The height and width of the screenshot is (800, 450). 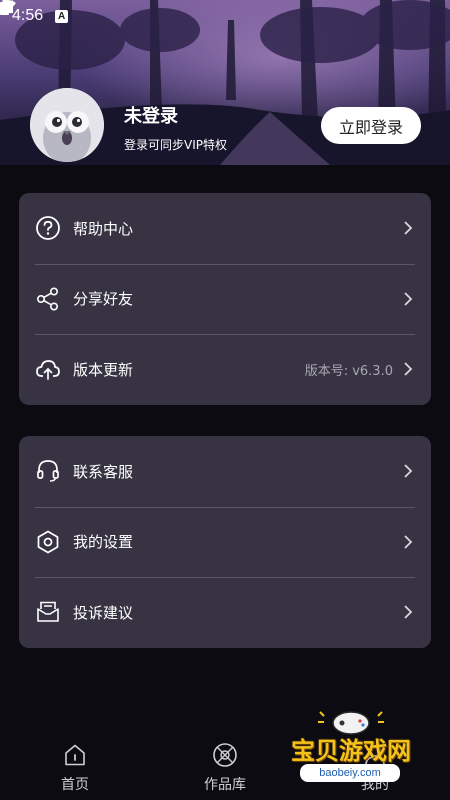 What do you see at coordinates (62, 16) in the screenshot?
I see `notification-app-icon: A` at bounding box center [62, 16].